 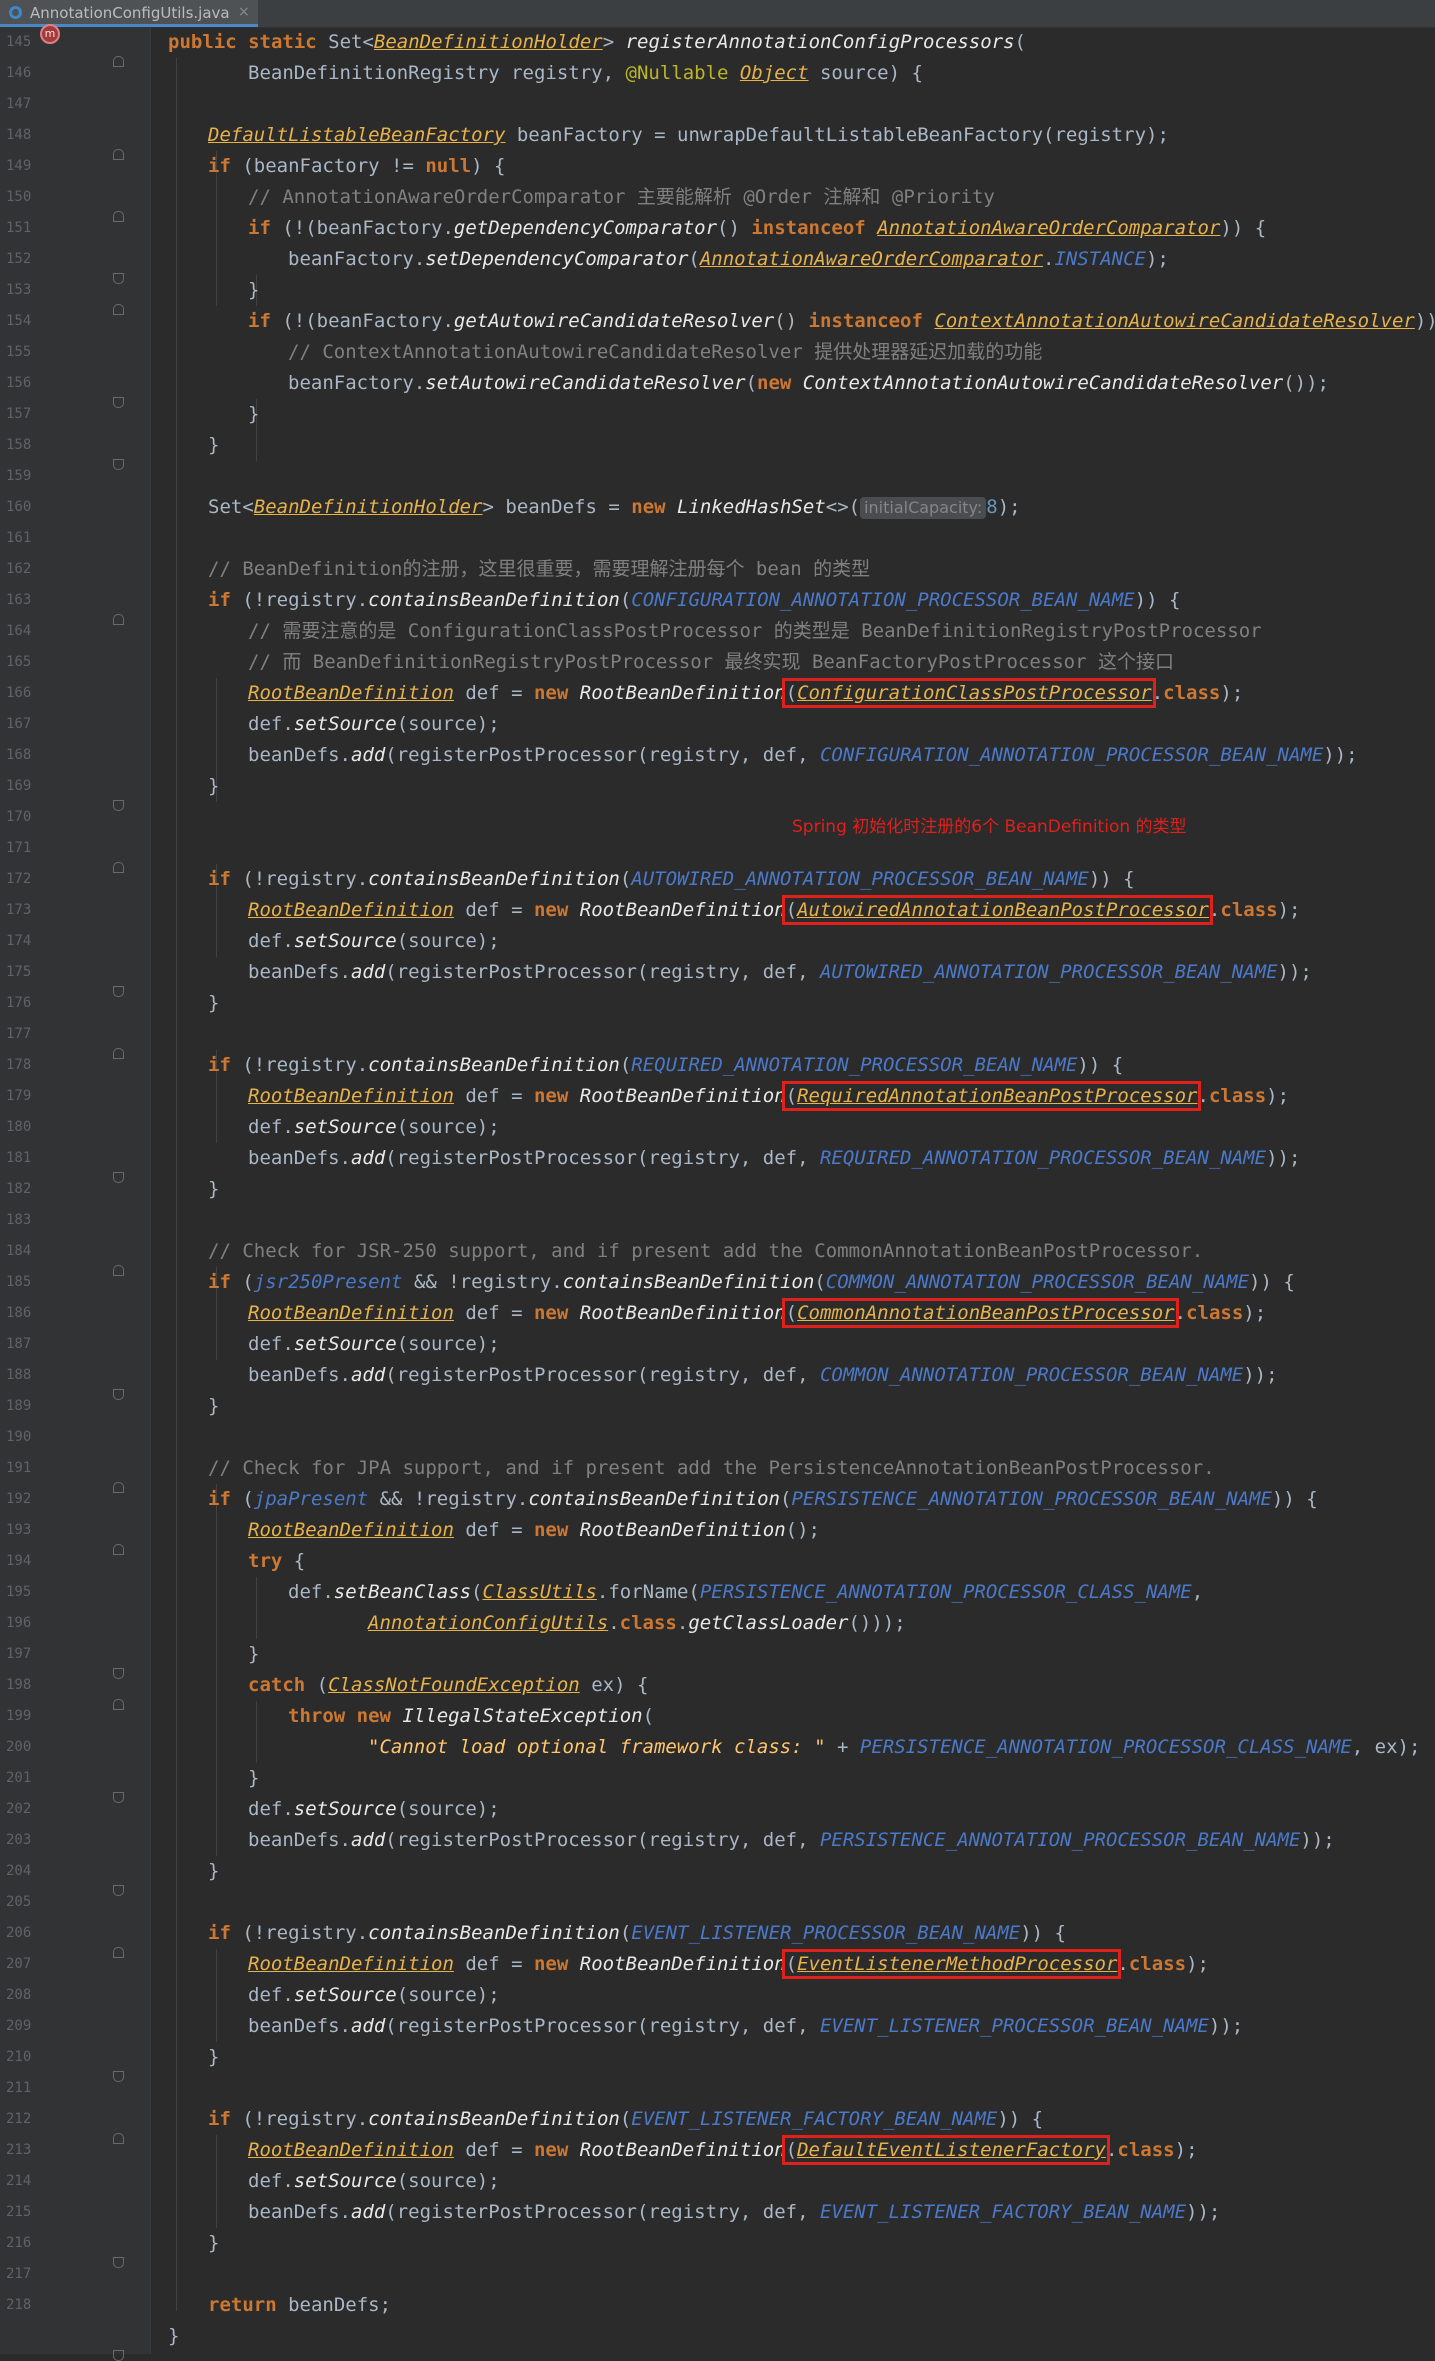 What do you see at coordinates (19, 538) in the screenshot?
I see `line-number: 161` at bounding box center [19, 538].